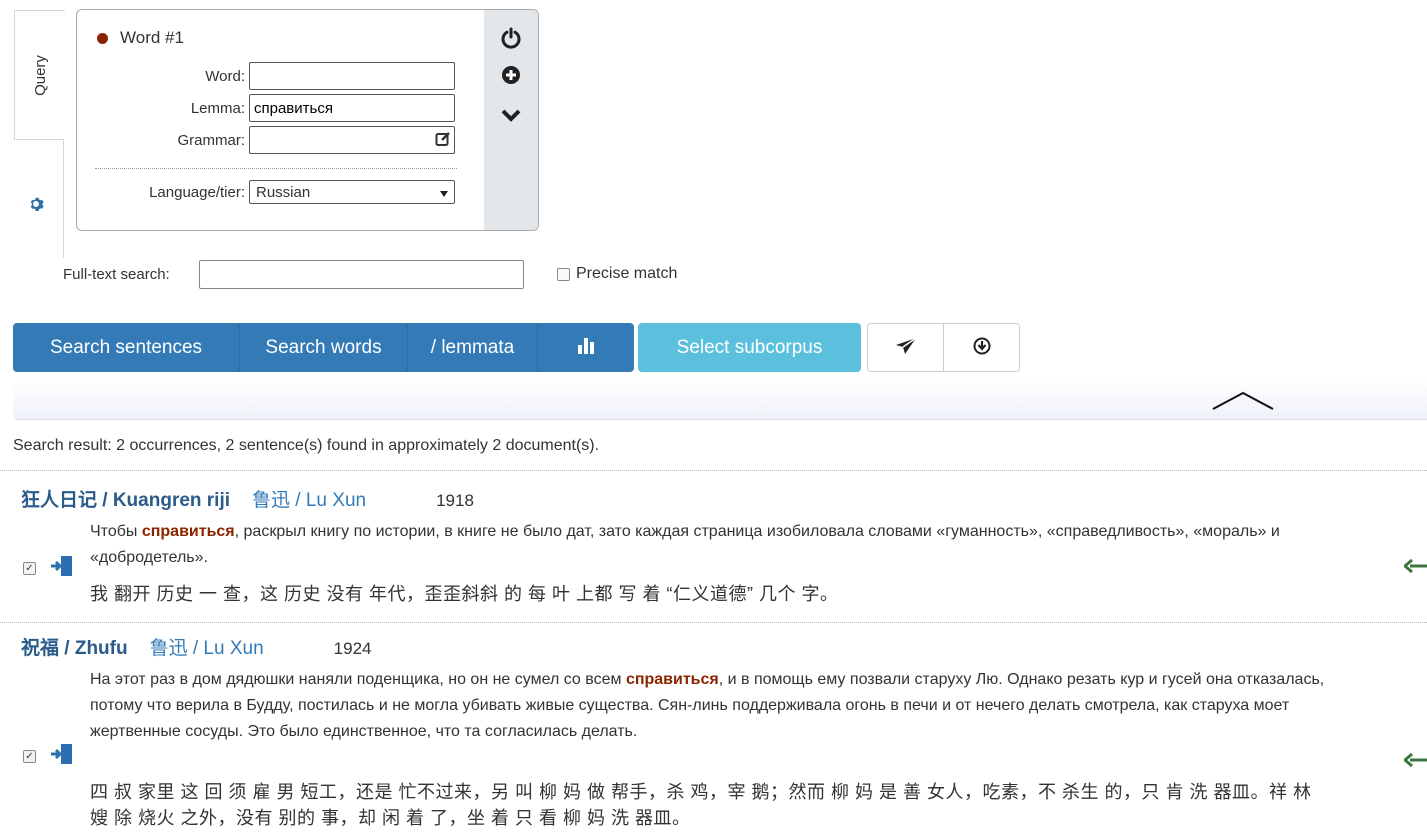  What do you see at coordinates (511, 75) in the screenshot?
I see `add-circle-icon` at bounding box center [511, 75].